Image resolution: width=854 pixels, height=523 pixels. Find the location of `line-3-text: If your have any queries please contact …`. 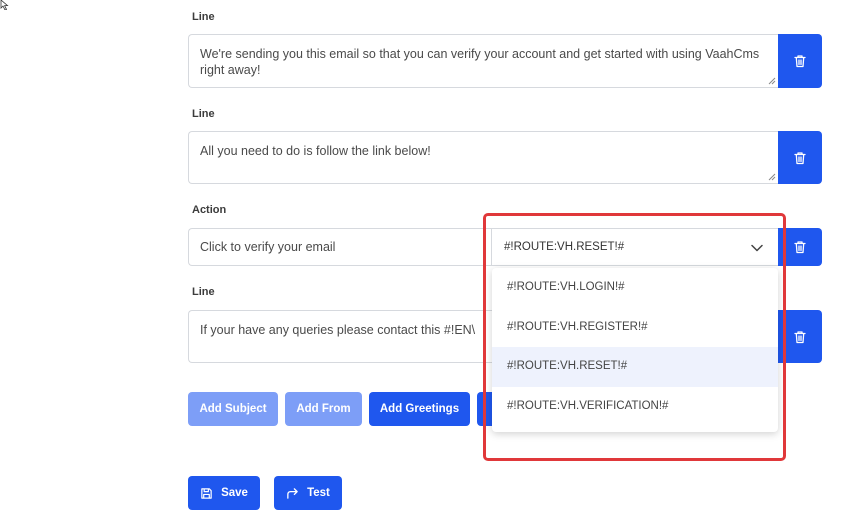

line-3-text: If your have any queries please contact … is located at coordinates (338, 330).